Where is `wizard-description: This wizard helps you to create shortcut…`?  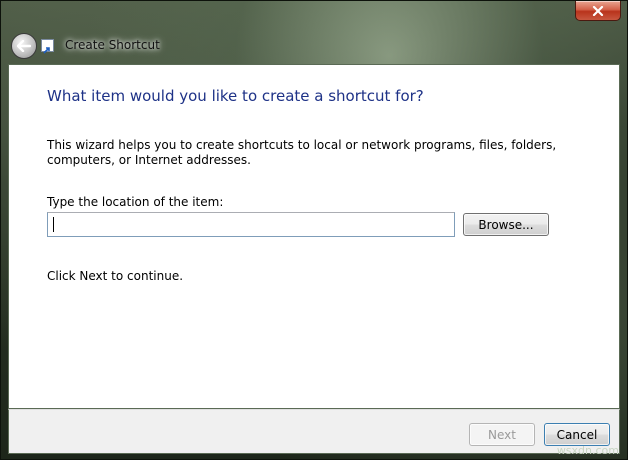 wizard-description: This wizard helps you to create shortcut… is located at coordinates (302, 152).